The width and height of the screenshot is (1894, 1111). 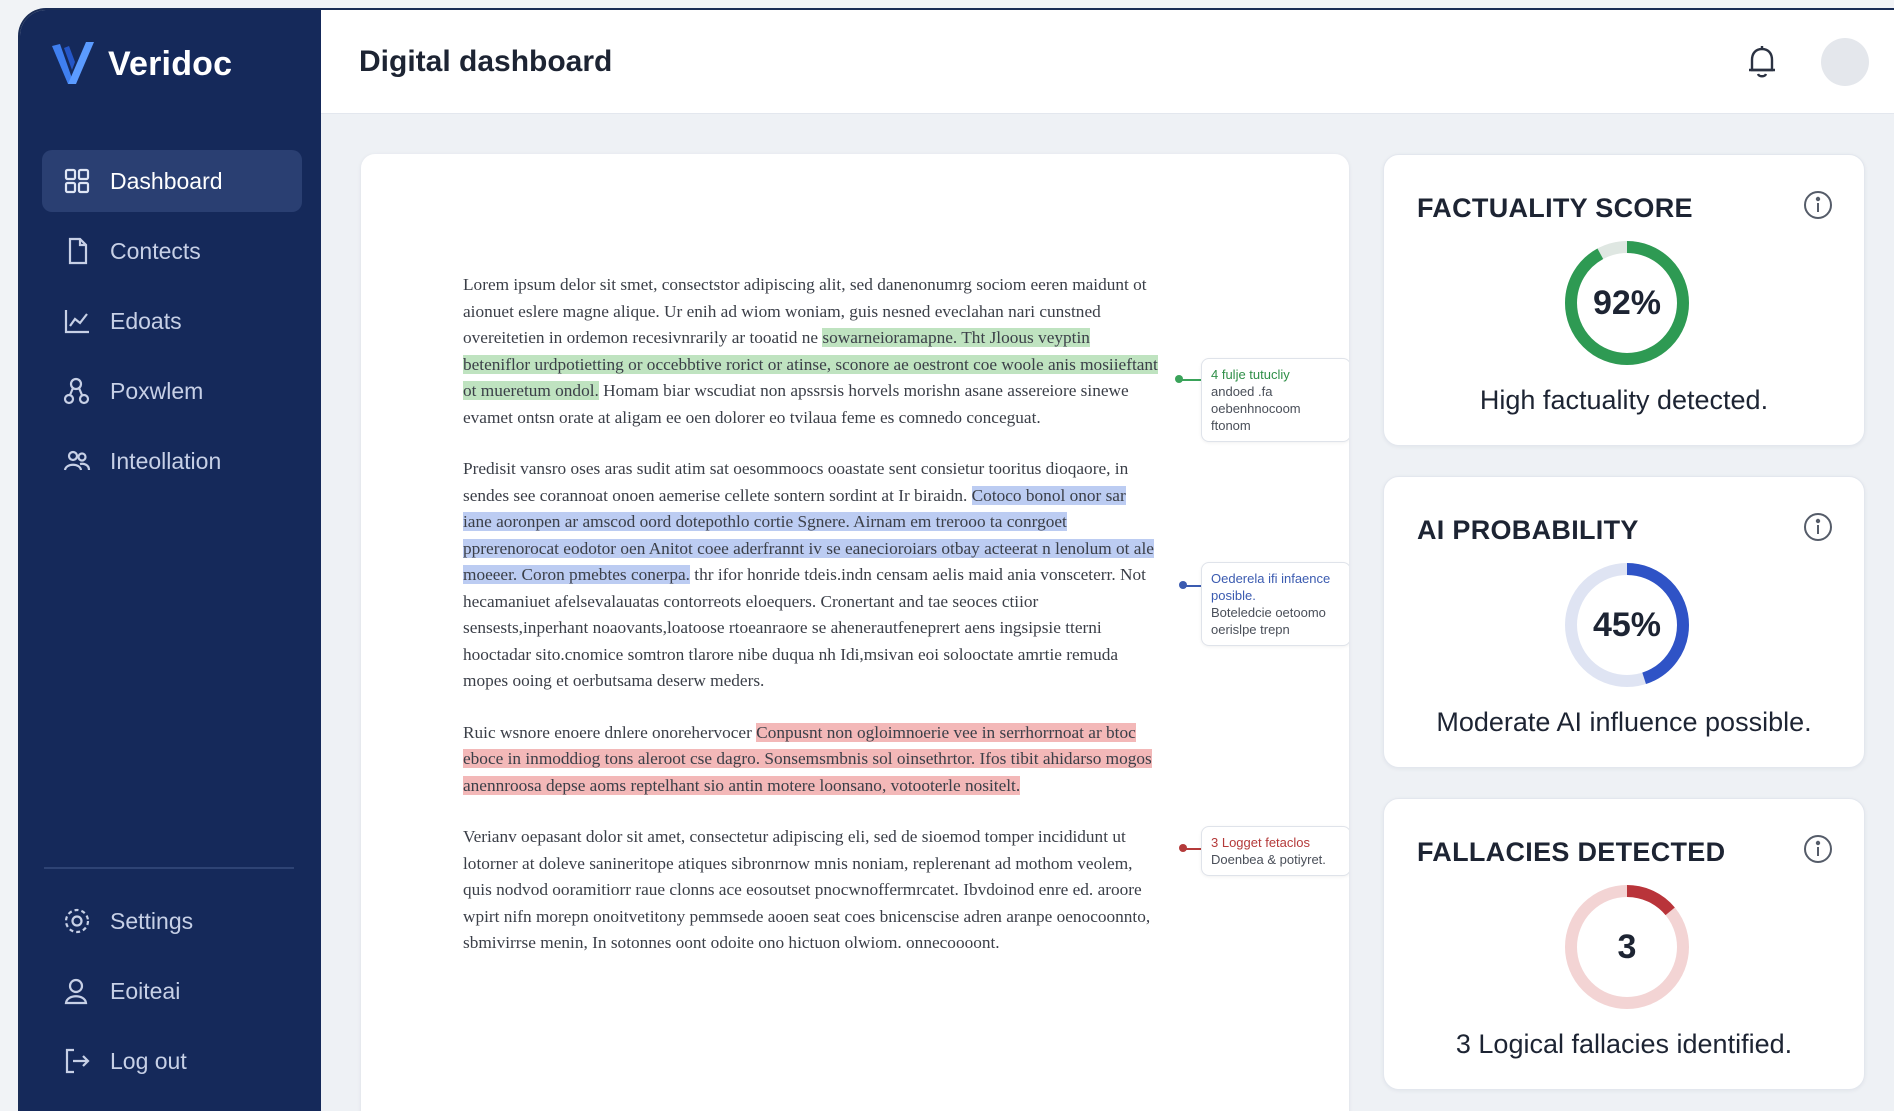 What do you see at coordinates (1627, 946) in the screenshot?
I see `fallacies-value: 3` at bounding box center [1627, 946].